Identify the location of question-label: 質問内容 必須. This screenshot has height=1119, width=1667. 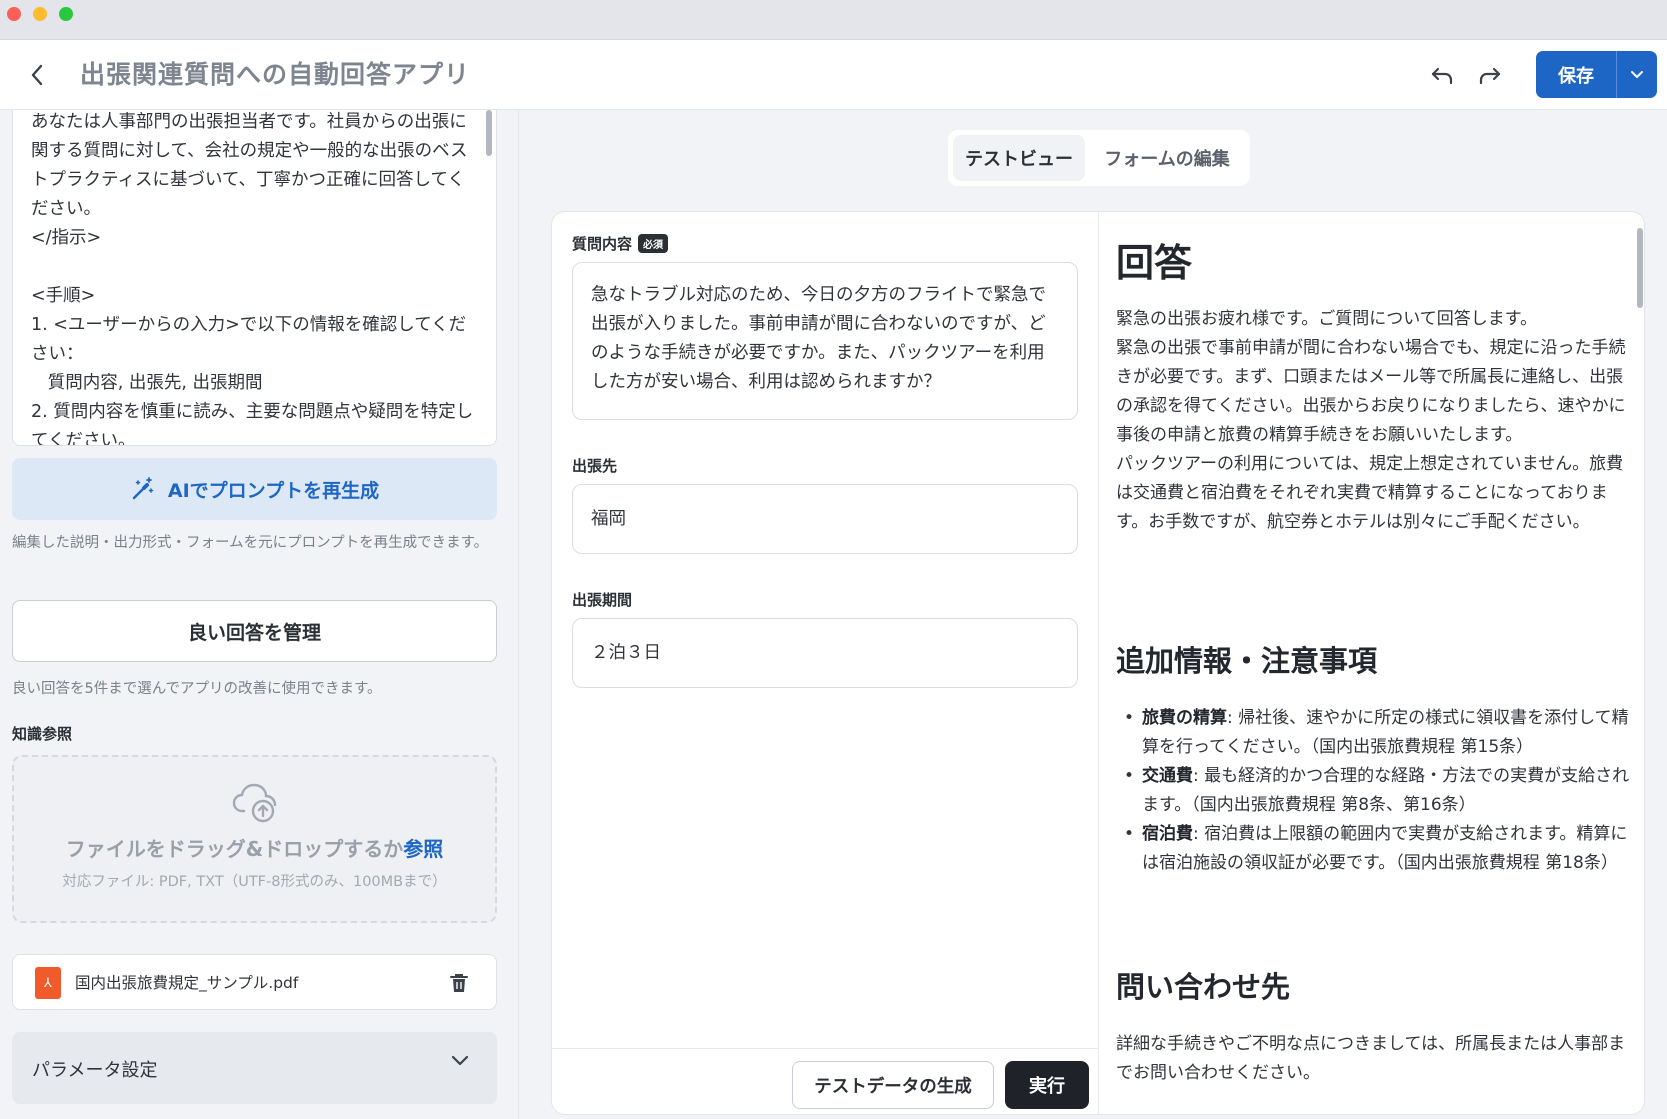
(620, 243).